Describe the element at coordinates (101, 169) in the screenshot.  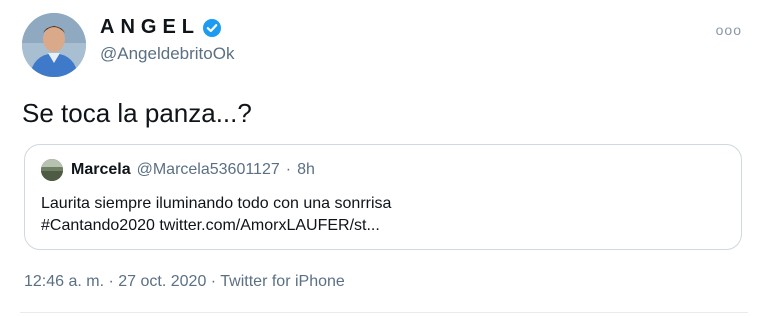
I see `quoted-author-name: Marcela` at that location.